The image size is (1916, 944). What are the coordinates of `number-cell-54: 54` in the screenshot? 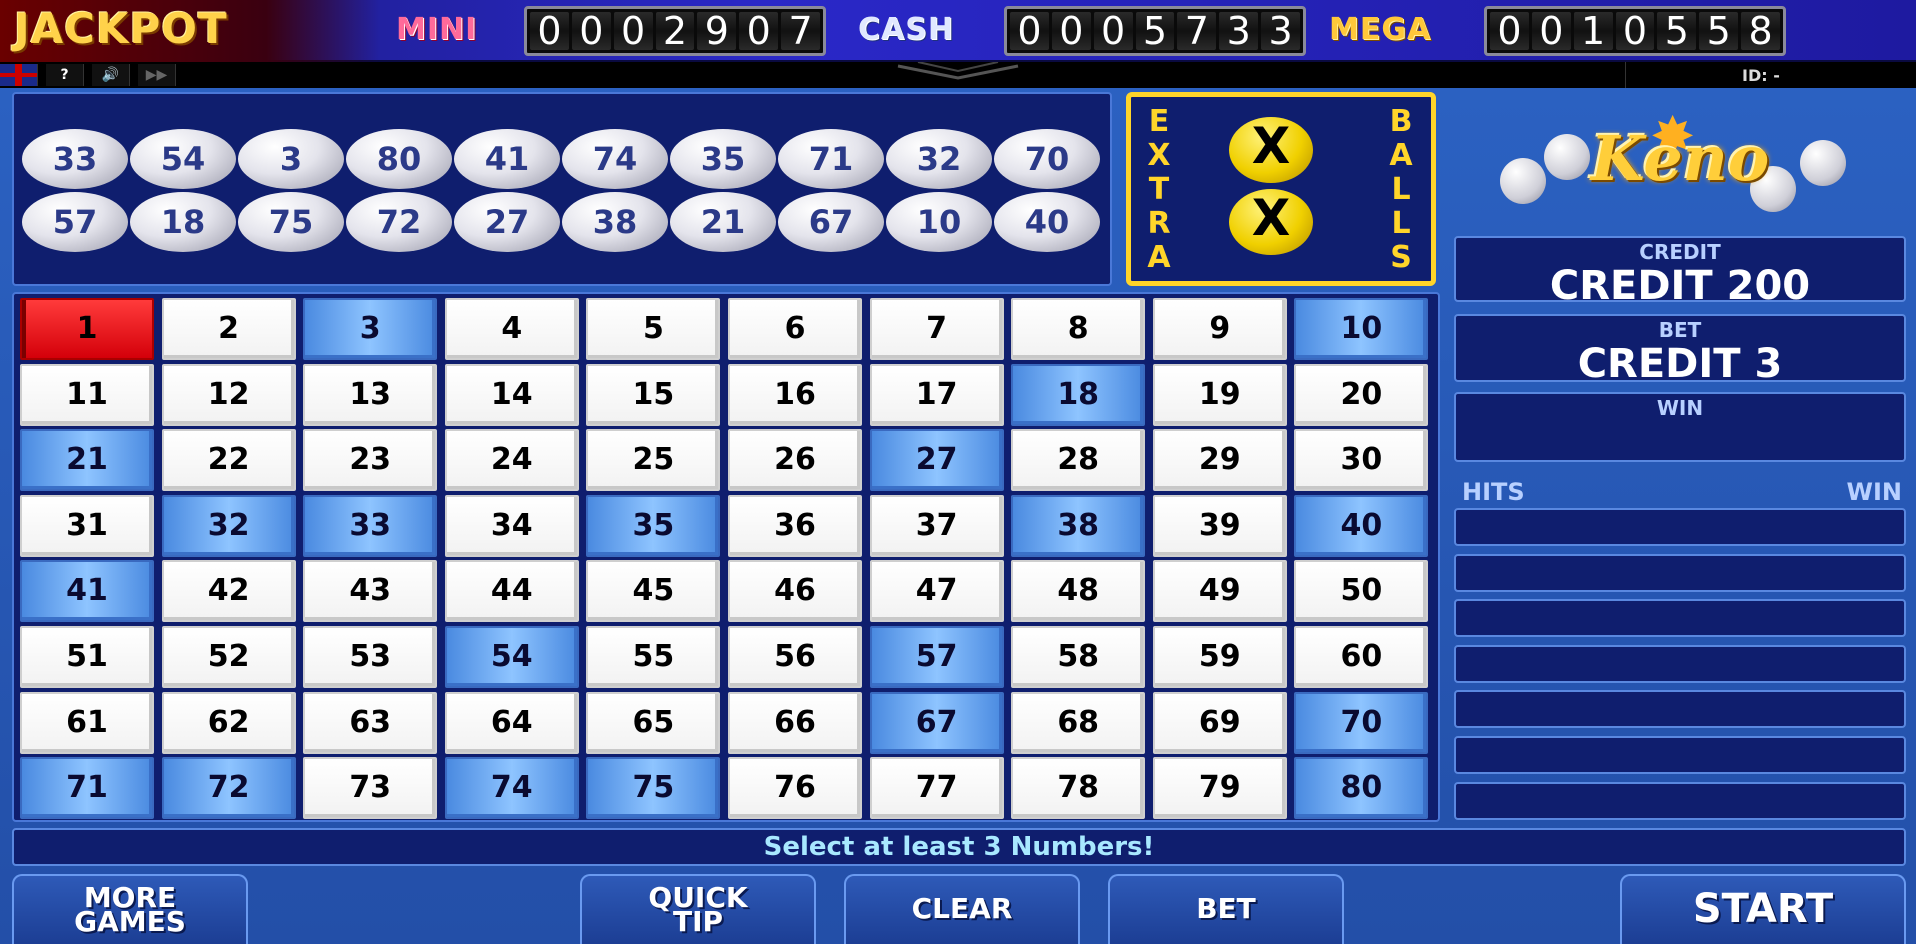 It's located at (511, 657).